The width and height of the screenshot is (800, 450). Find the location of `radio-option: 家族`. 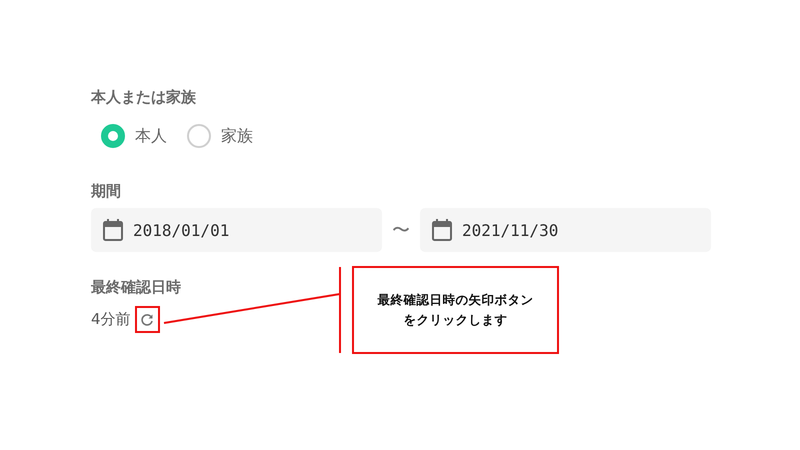

radio-option: 家族 is located at coordinates (220, 136).